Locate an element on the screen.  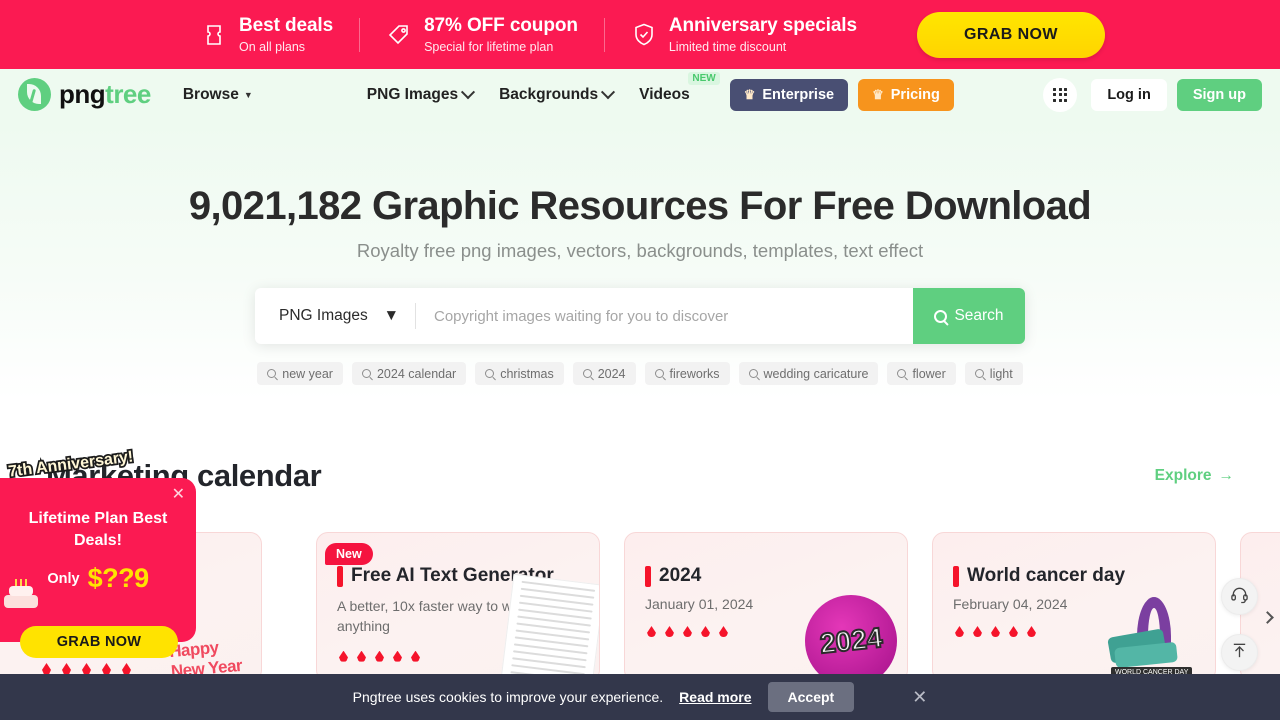
tag-chip: fireworks is located at coordinates (687, 373).